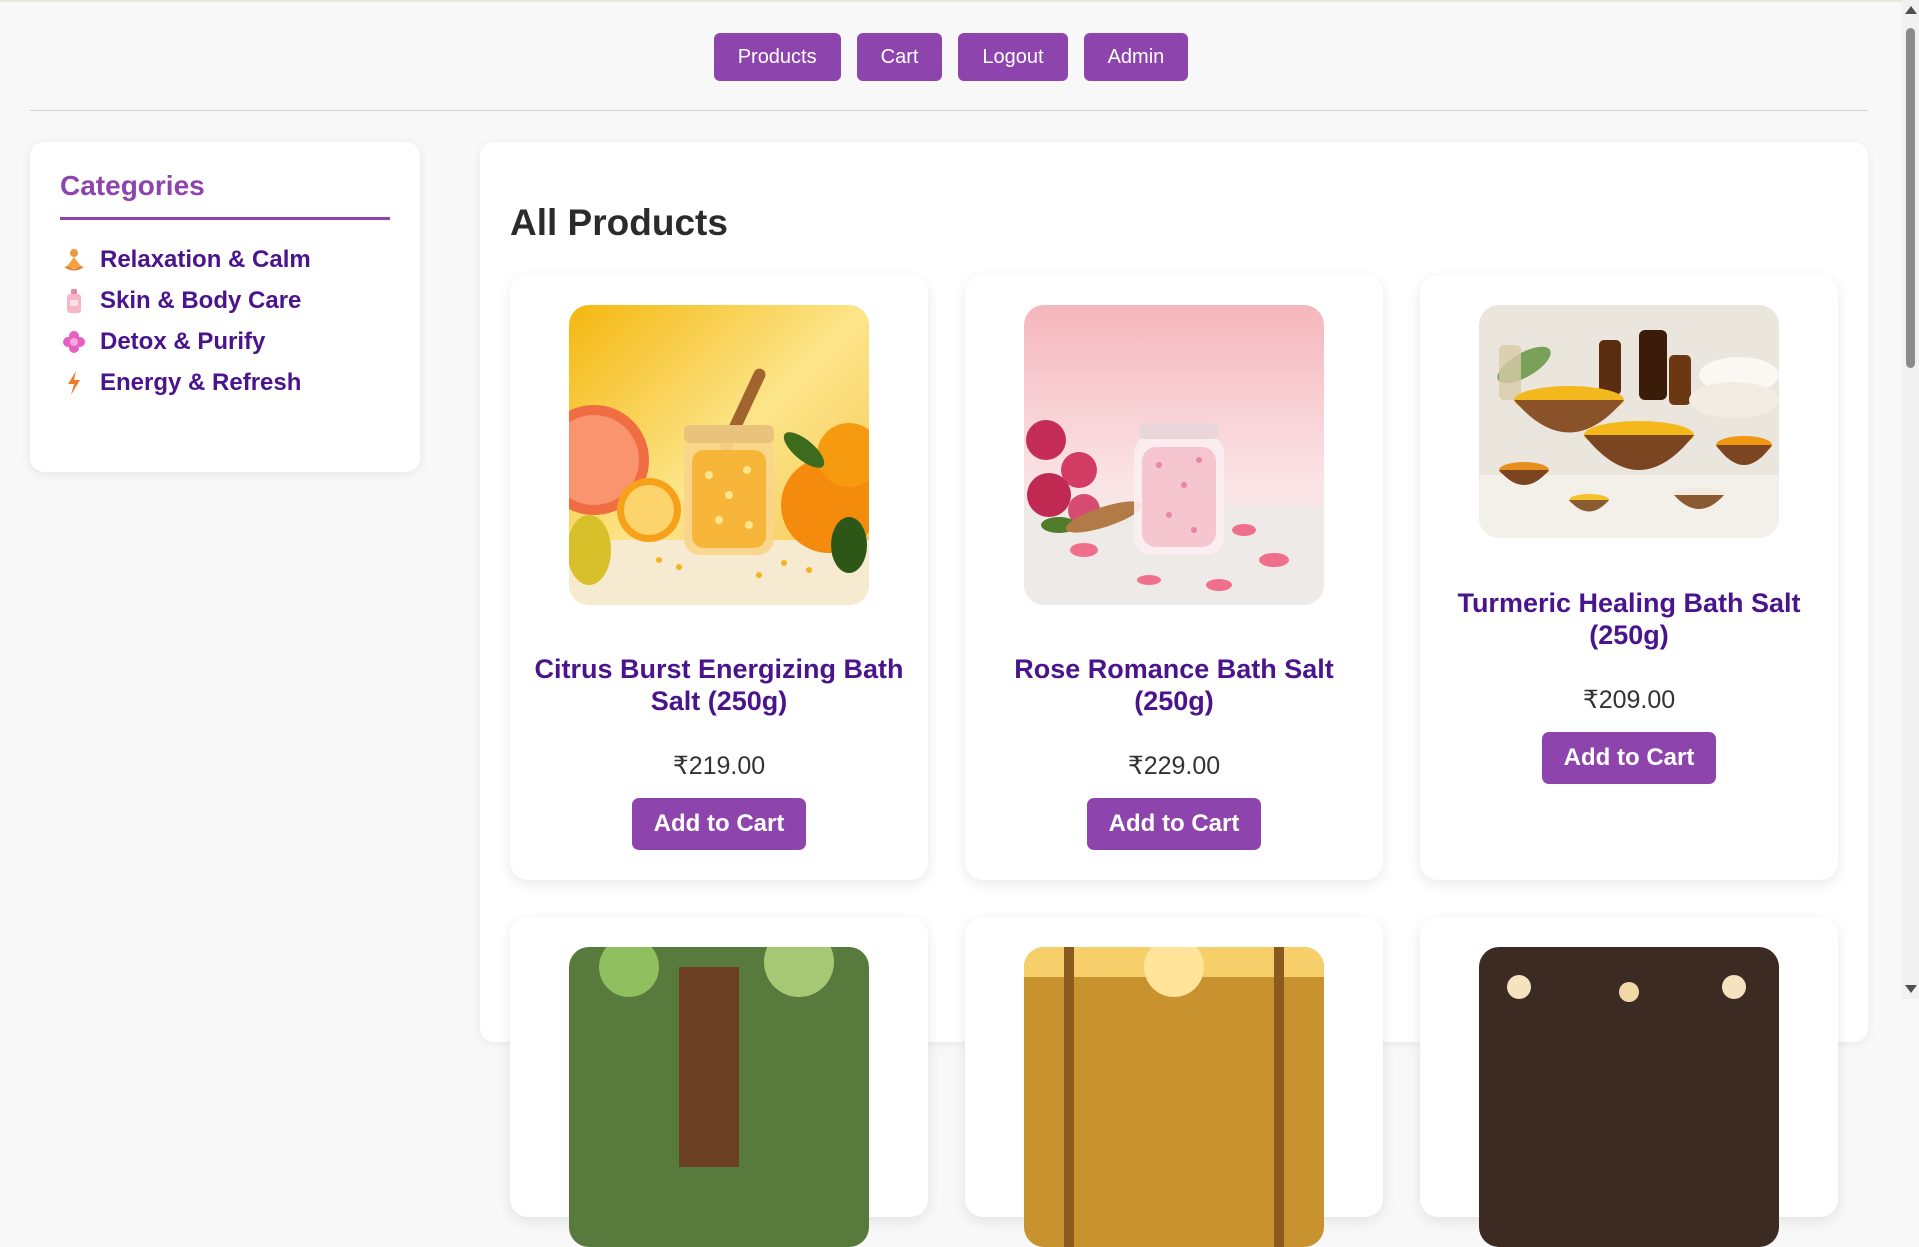 This screenshot has height=1247, width=1919. What do you see at coordinates (899, 57) in the screenshot?
I see `nav-cart-button: Cart` at bounding box center [899, 57].